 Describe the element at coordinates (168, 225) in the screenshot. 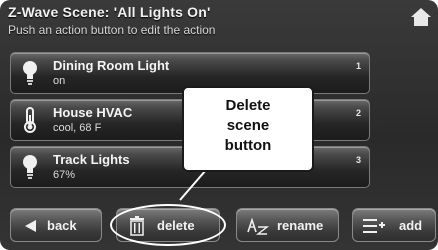

I see `highlight-ring` at that location.